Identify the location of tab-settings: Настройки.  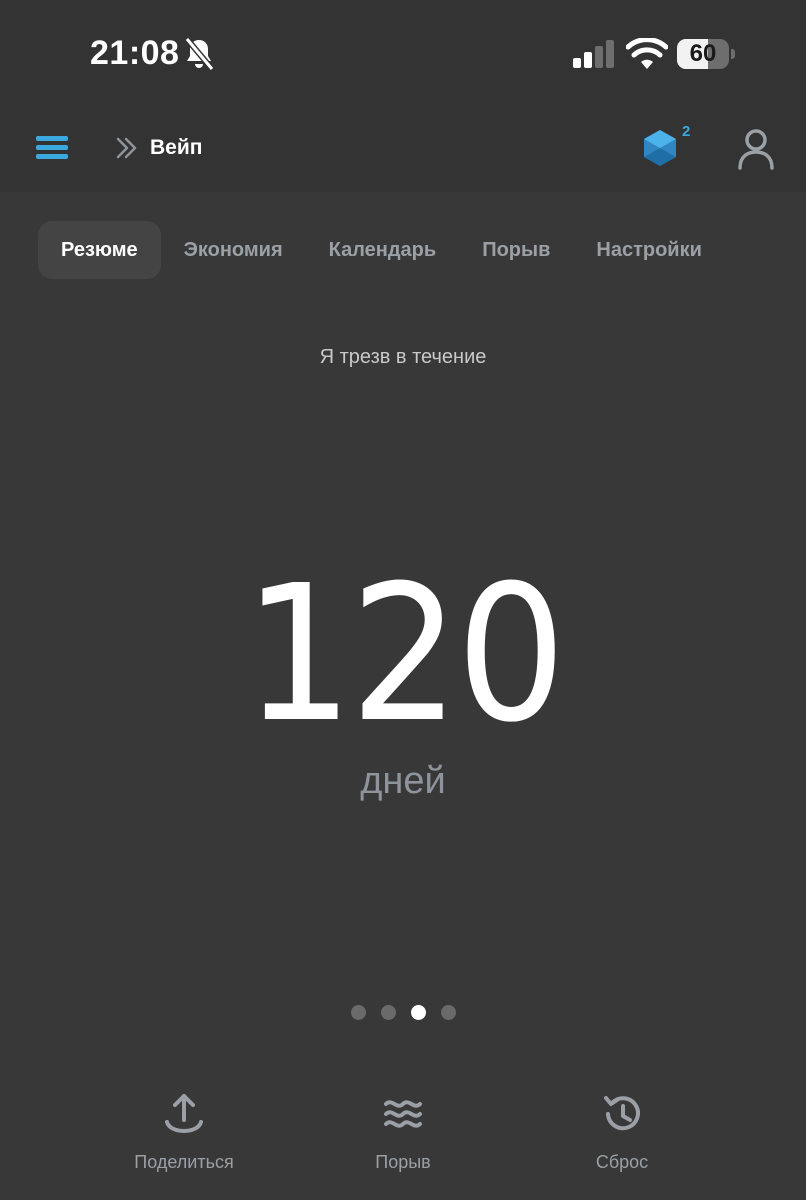
(649, 250).